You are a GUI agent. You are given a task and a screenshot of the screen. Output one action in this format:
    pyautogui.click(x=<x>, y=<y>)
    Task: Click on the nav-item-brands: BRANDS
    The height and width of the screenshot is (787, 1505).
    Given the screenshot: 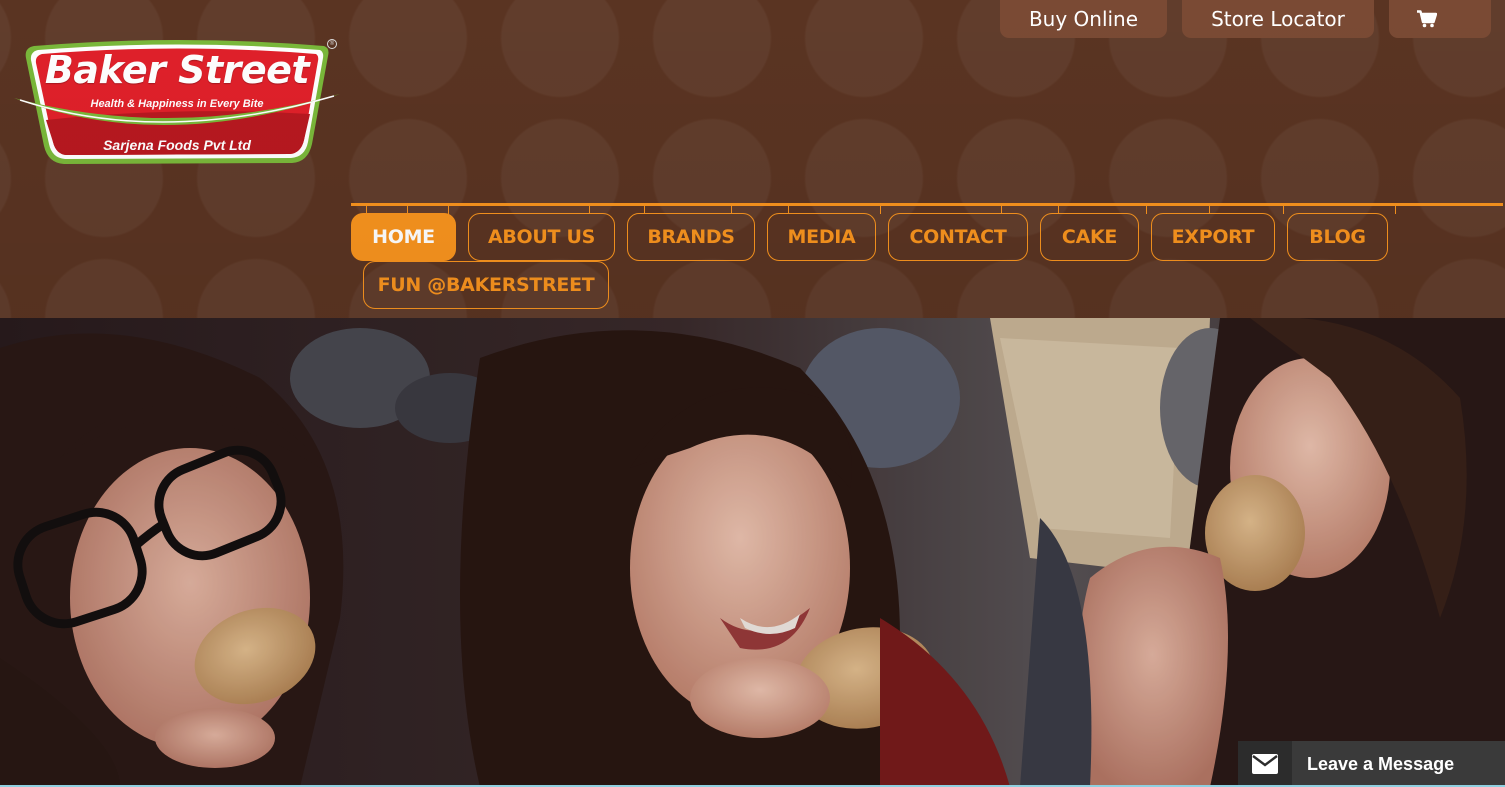 What is the action you would take?
    pyautogui.click(x=691, y=237)
    